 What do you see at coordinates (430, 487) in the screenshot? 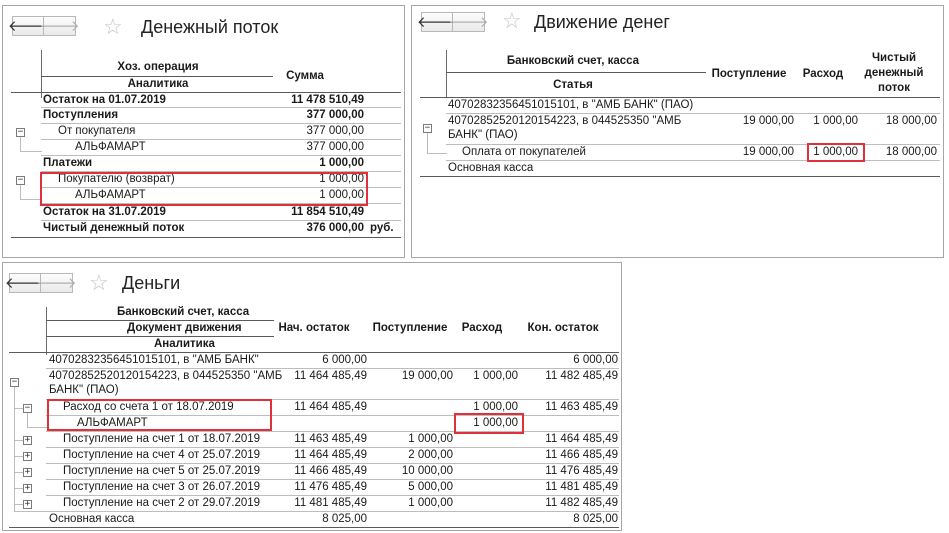
I see `row-income: 5 000,00` at bounding box center [430, 487].